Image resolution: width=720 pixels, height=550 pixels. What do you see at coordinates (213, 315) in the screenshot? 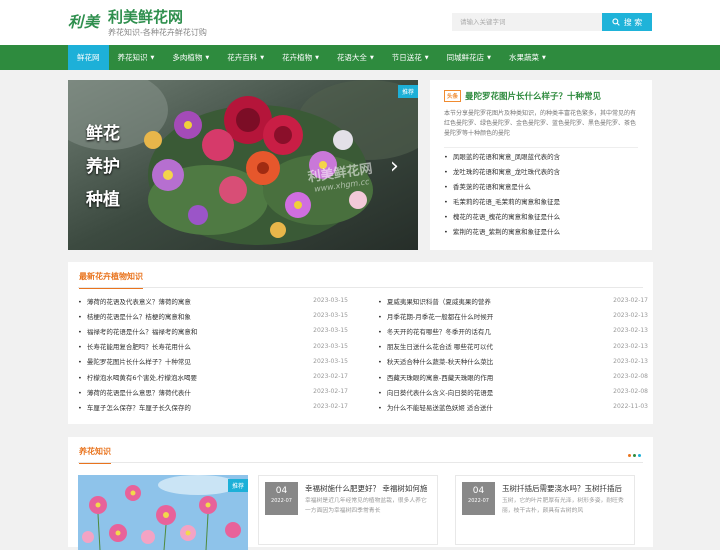
I see `list-item: 桔梗的花语是什么？桔梗的寓意和象 2023-03-15` at bounding box center [213, 315].